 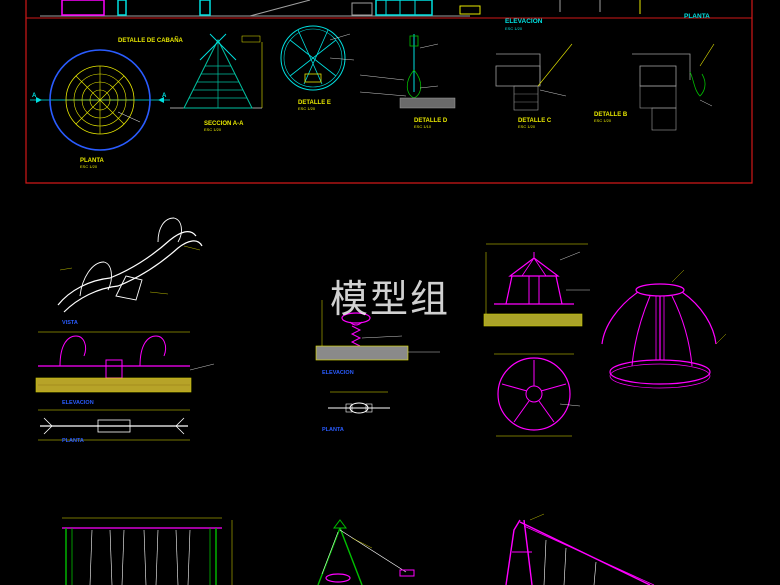 I want to click on detalle-b-scale: ESC 1/20, so click(x=603, y=120).